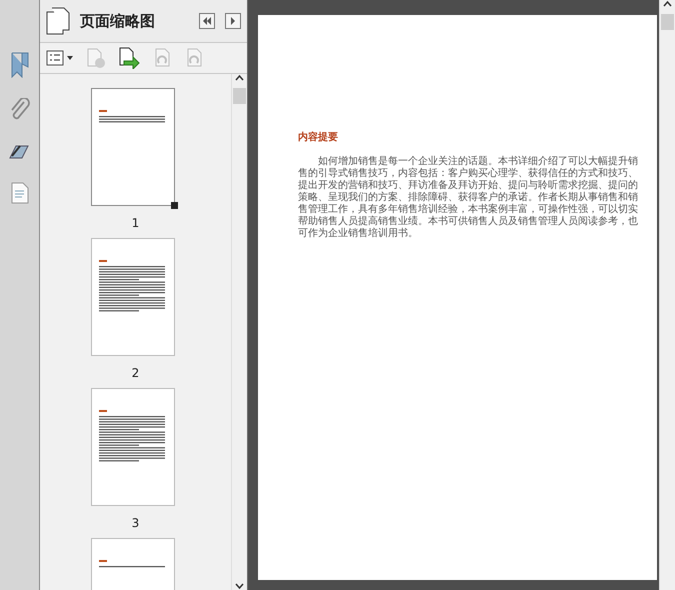 The height and width of the screenshot is (590, 675). Describe the element at coordinates (135, 149) in the screenshot. I see `page-thumbnail` at that location.